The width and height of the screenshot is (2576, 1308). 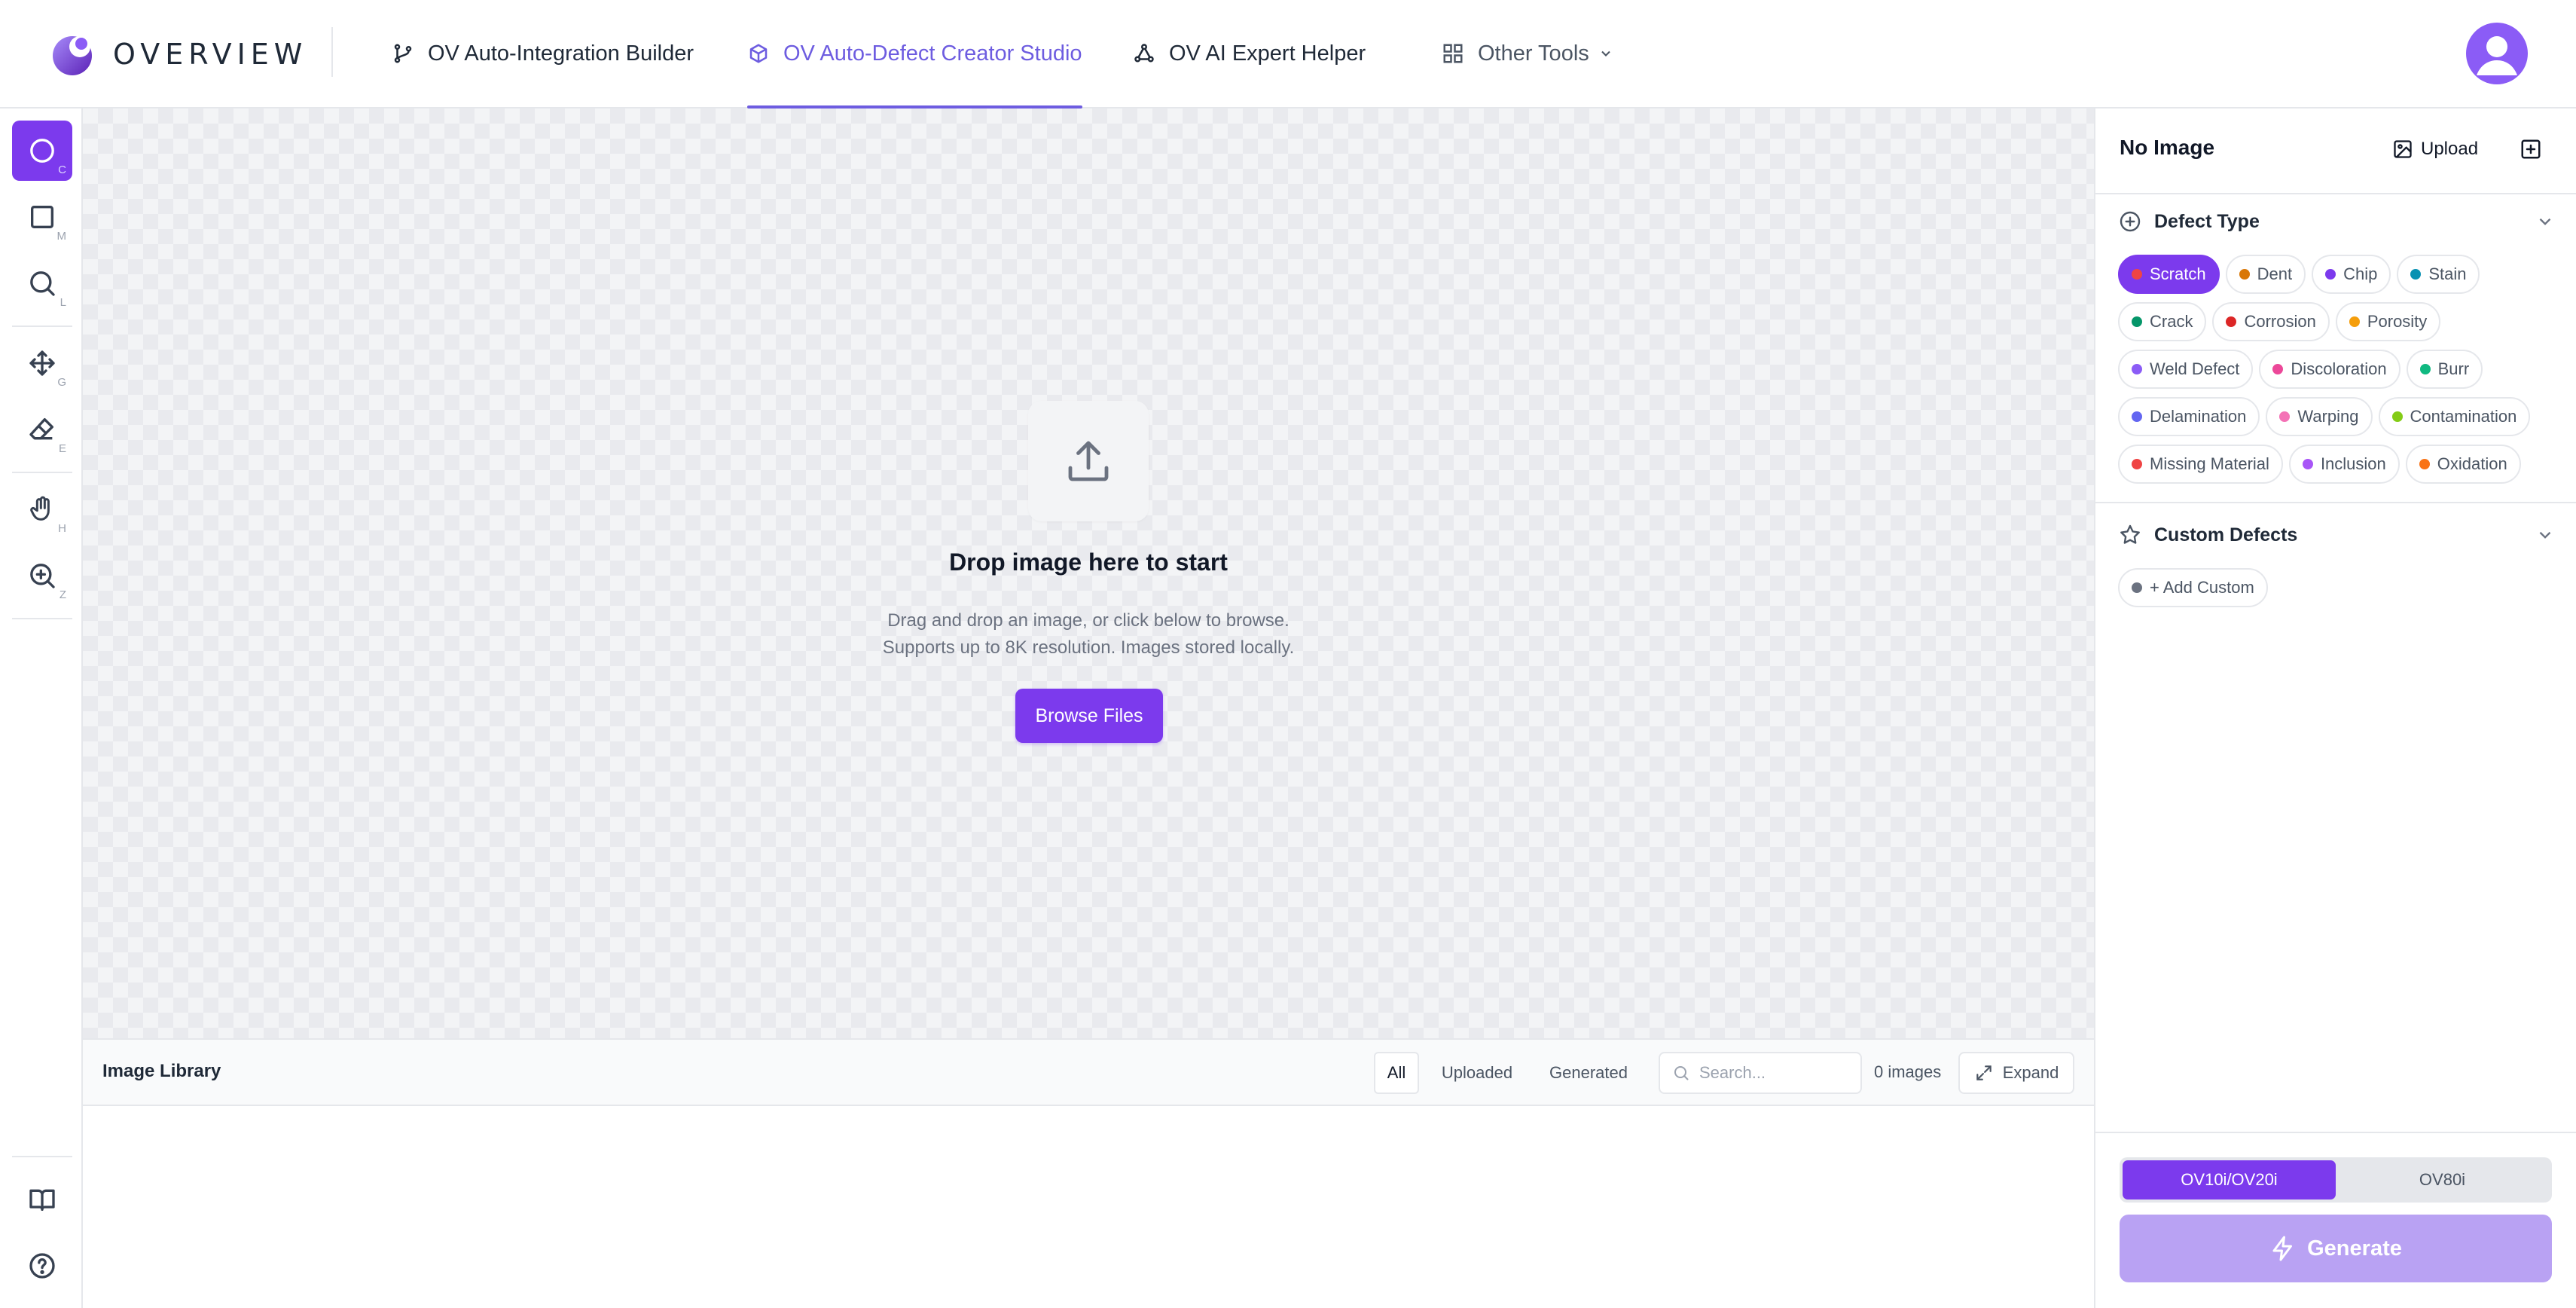 I want to click on plus-square-icon, so click(x=2531, y=149).